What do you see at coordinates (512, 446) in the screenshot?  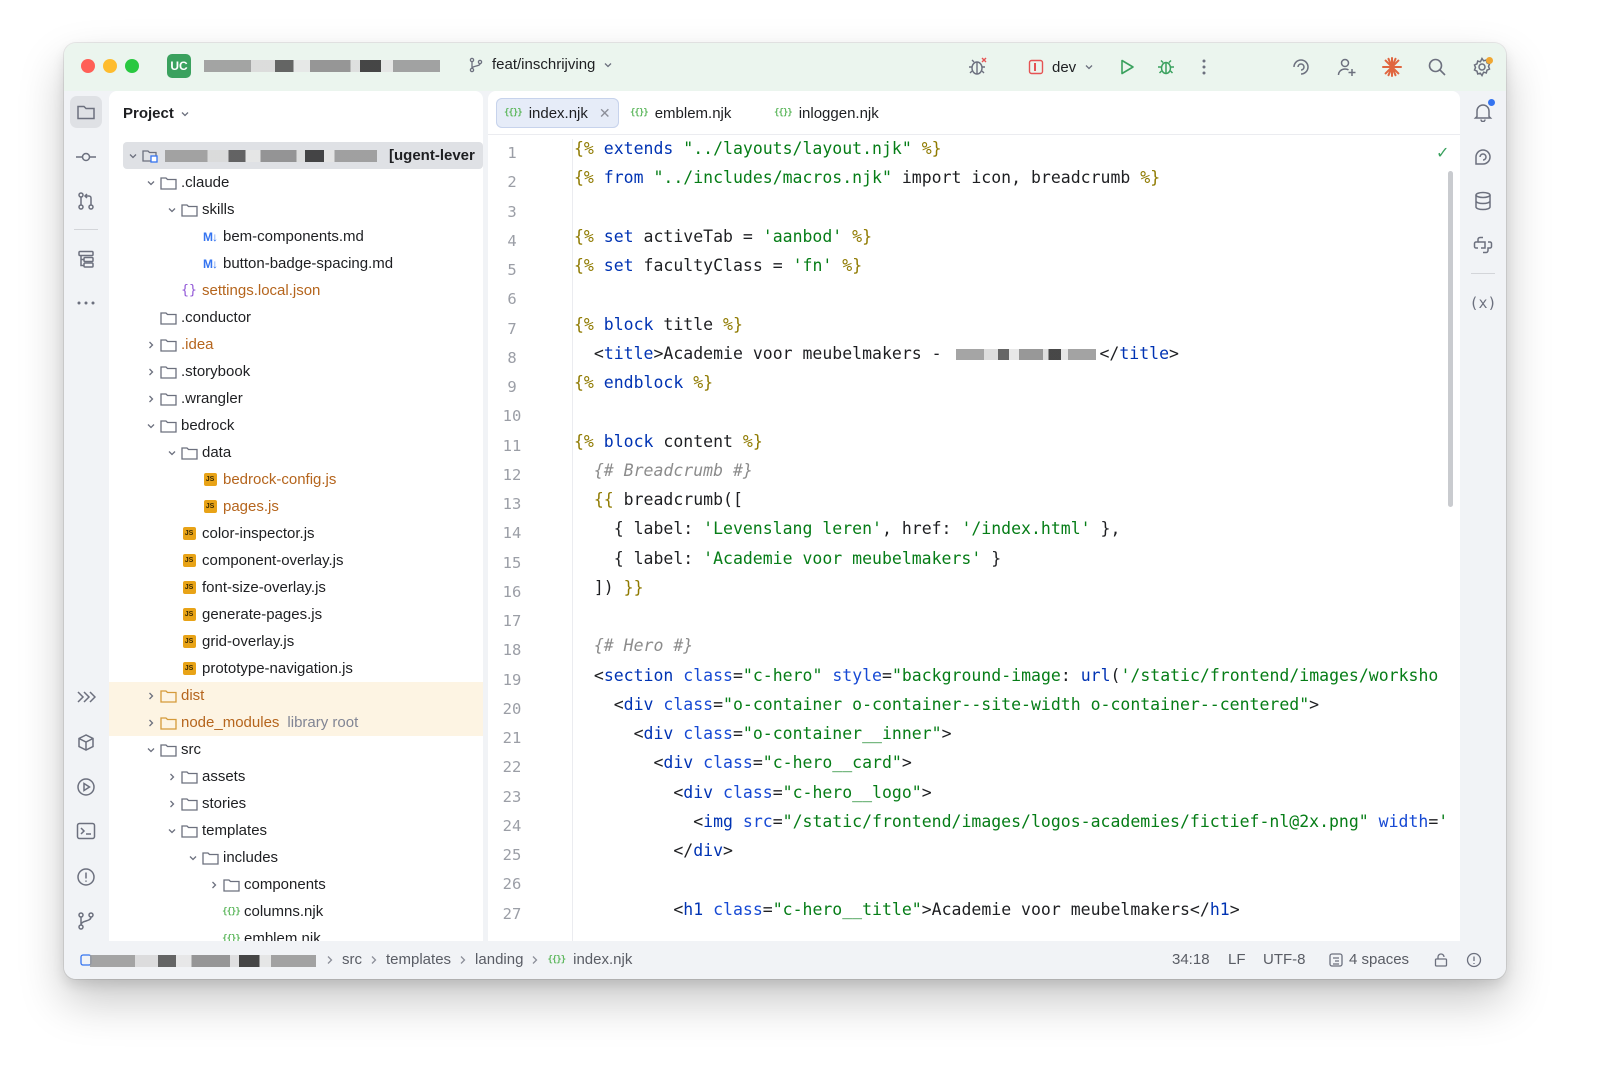 I see `line-number: 11` at bounding box center [512, 446].